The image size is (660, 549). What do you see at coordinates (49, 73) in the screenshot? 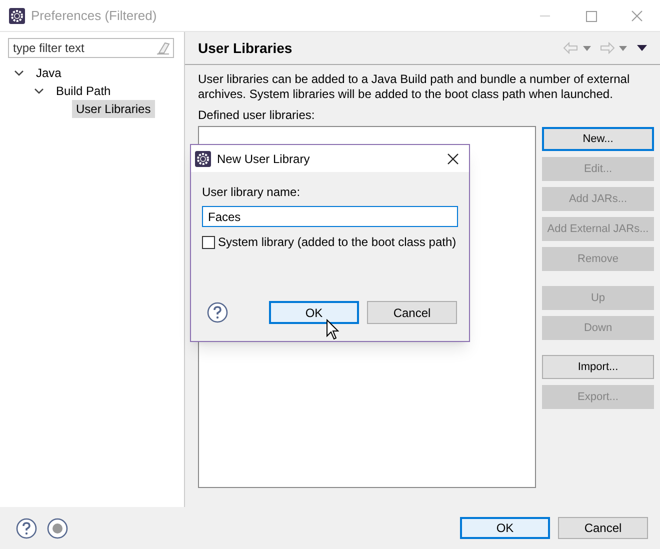
I see `tree-item: Java` at bounding box center [49, 73].